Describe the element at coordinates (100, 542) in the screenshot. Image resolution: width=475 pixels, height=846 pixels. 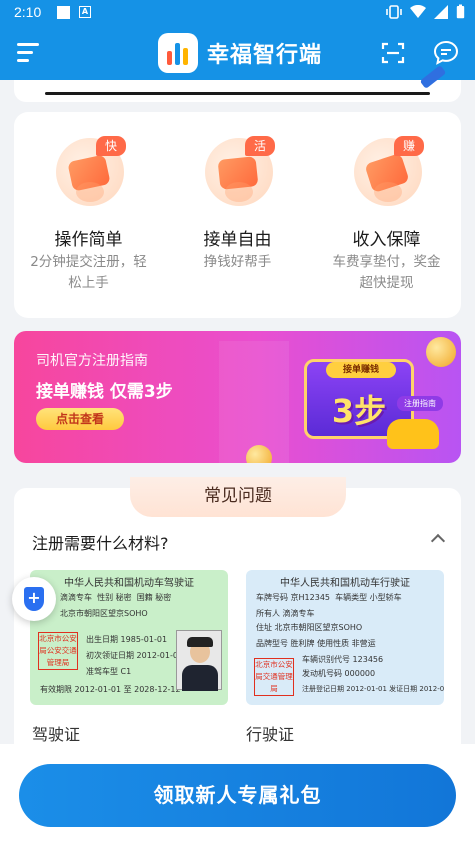
I see `faq-question: 注册需要什么材料?` at that location.